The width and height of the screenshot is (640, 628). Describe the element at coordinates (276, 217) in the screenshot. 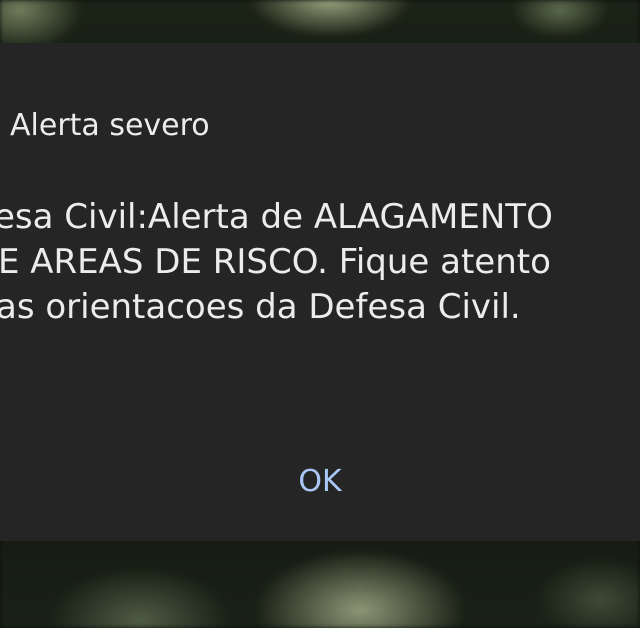

I see `alert-message-line-1: esa Civil:Alerta de ALAGAMENTO` at that location.